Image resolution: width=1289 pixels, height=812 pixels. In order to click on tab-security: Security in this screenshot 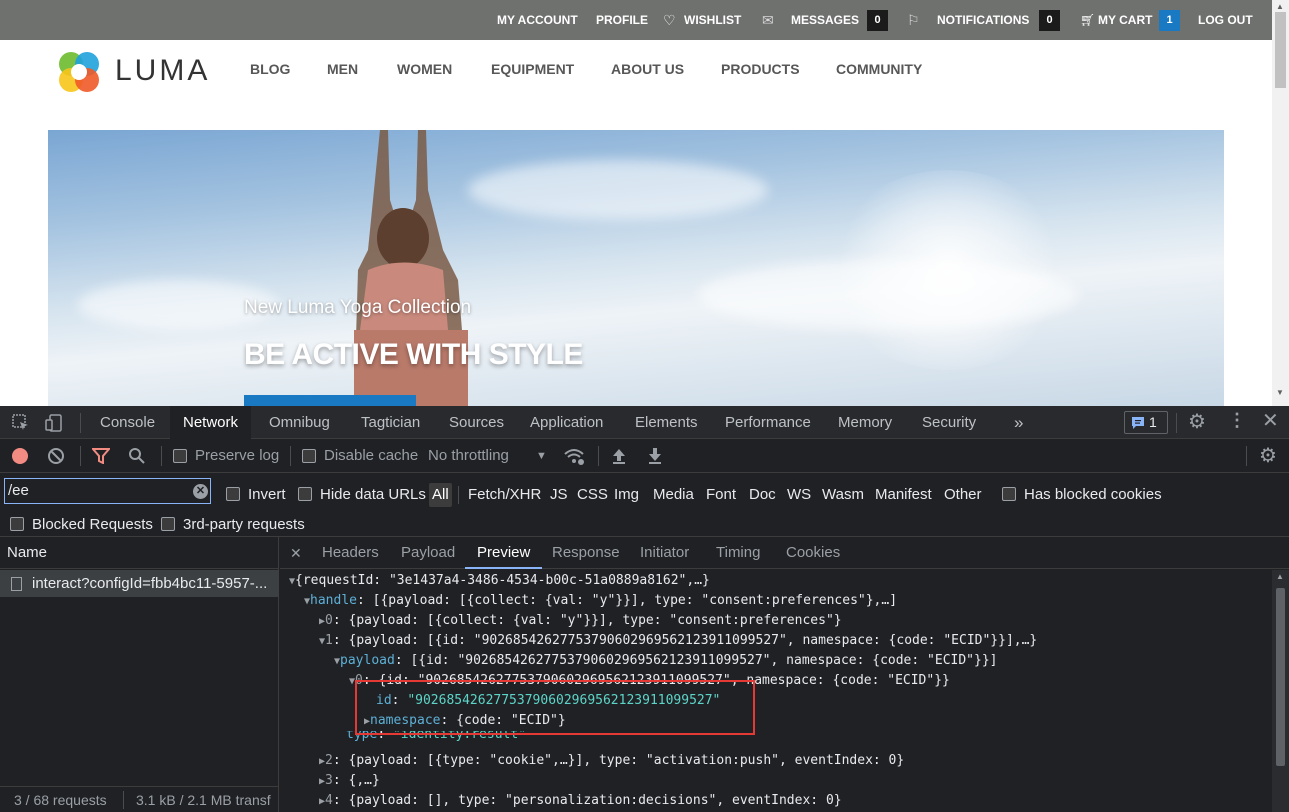, I will do `click(949, 422)`.